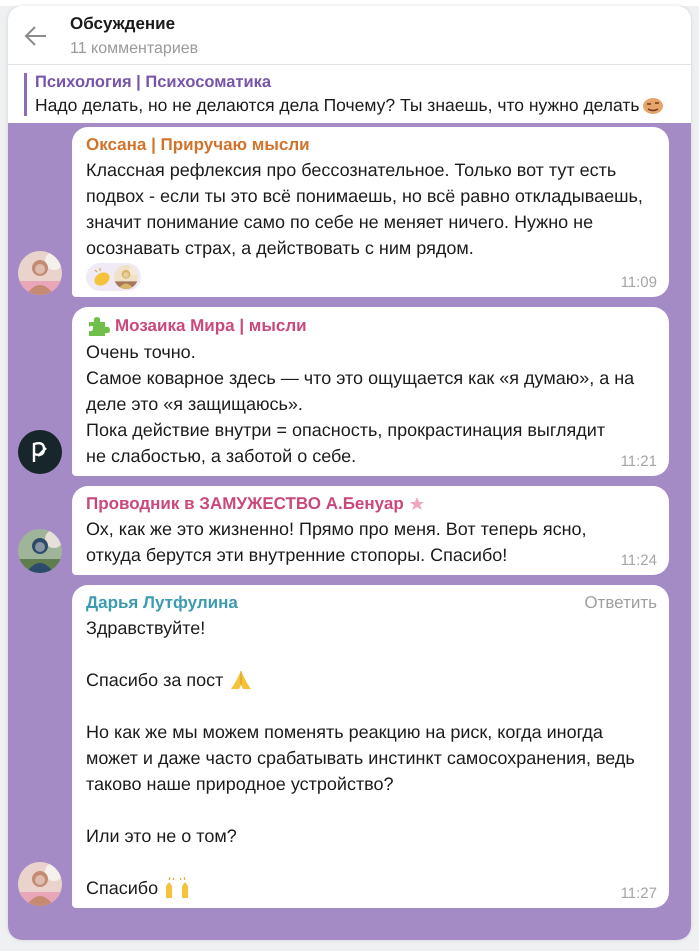 The image size is (699, 951). What do you see at coordinates (211, 326) in the screenshot?
I see `author-name: Мозаика Мира | мысли` at bounding box center [211, 326].